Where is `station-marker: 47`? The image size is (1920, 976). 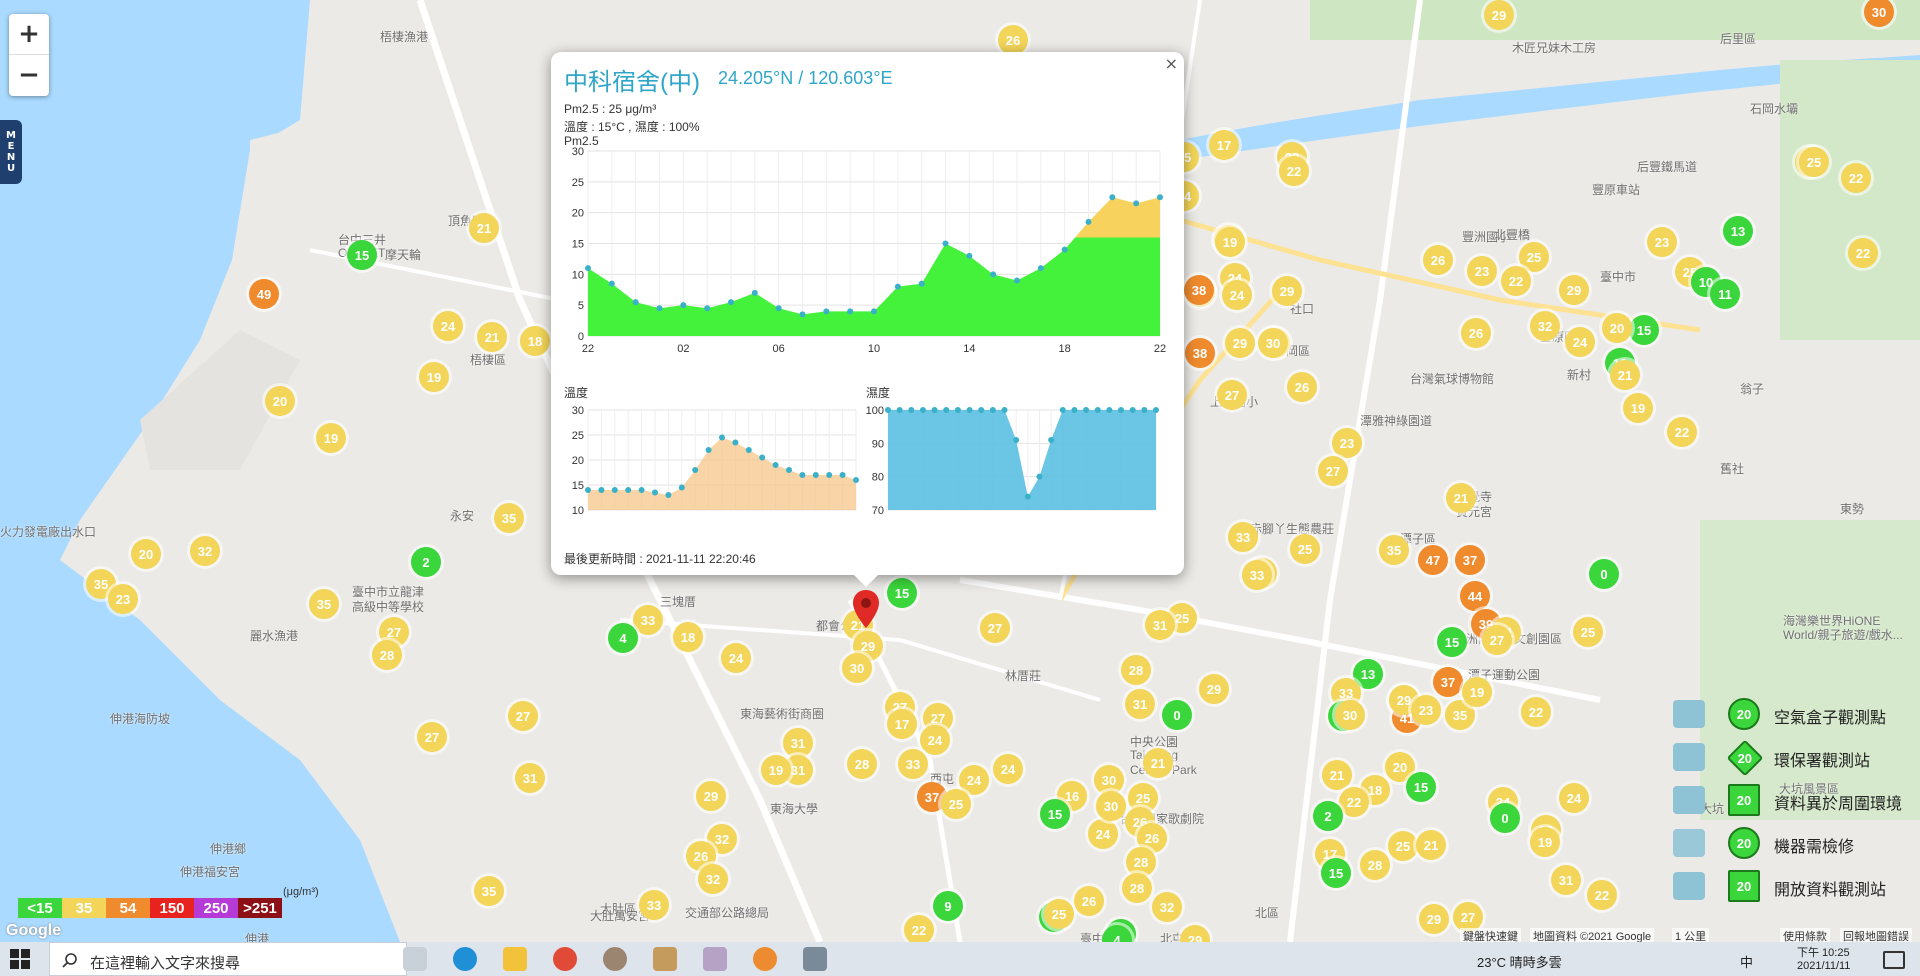 station-marker: 47 is located at coordinates (1433, 560).